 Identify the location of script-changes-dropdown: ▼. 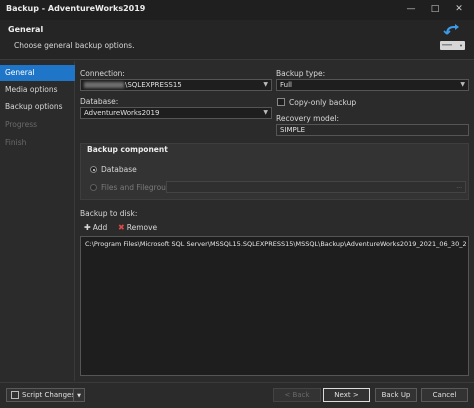
(79, 395).